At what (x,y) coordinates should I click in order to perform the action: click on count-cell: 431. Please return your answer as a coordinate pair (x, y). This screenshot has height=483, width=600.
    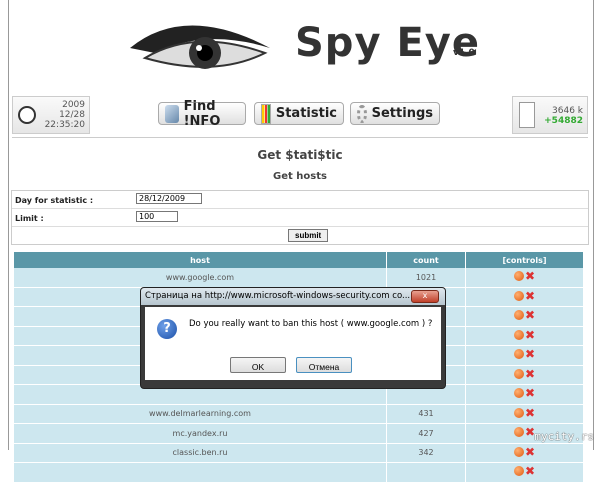
    Looking at the image, I should click on (426, 414).